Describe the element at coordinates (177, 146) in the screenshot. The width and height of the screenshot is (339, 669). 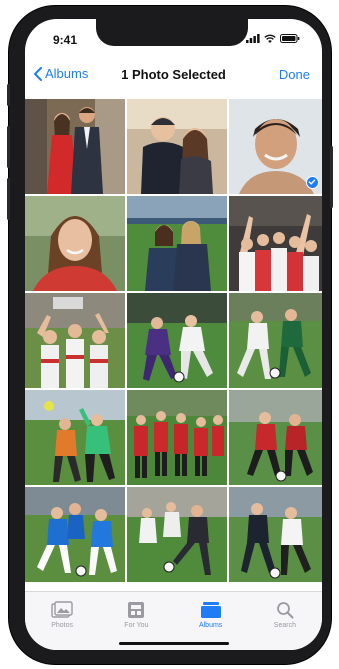
I see `photo-couple-selfie` at that location.